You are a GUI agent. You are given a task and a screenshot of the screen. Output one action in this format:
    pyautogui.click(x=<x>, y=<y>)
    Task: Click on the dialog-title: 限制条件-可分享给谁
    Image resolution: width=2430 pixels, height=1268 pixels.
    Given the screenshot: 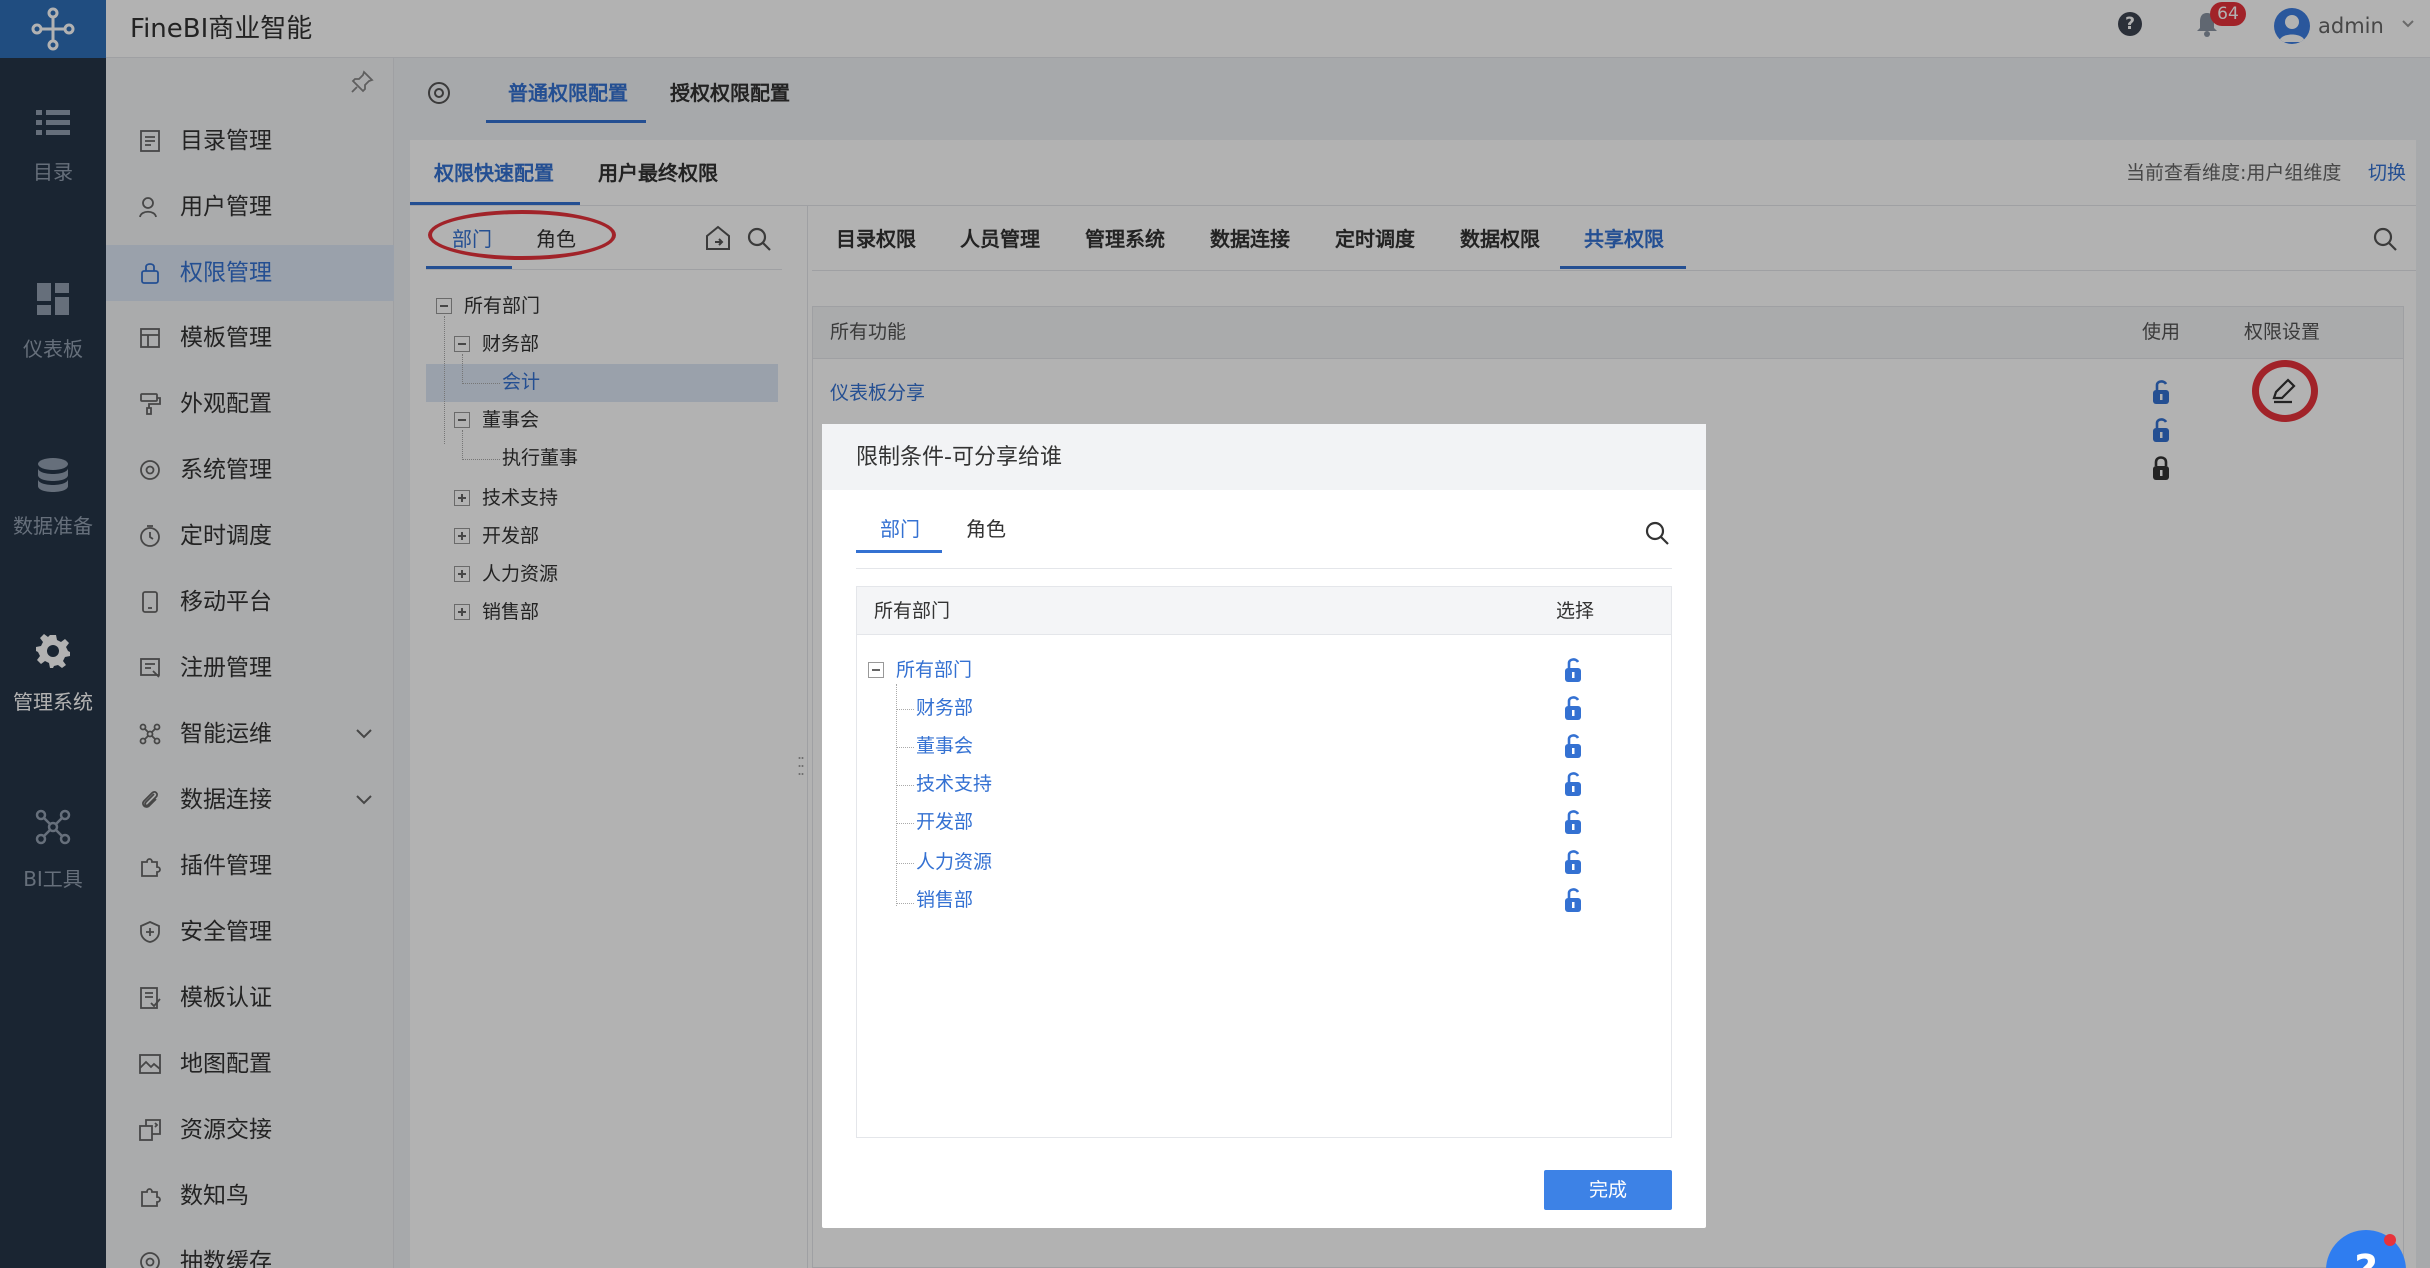 What is the action you would take?
    pyautogui.click(x=959, y=457)
    